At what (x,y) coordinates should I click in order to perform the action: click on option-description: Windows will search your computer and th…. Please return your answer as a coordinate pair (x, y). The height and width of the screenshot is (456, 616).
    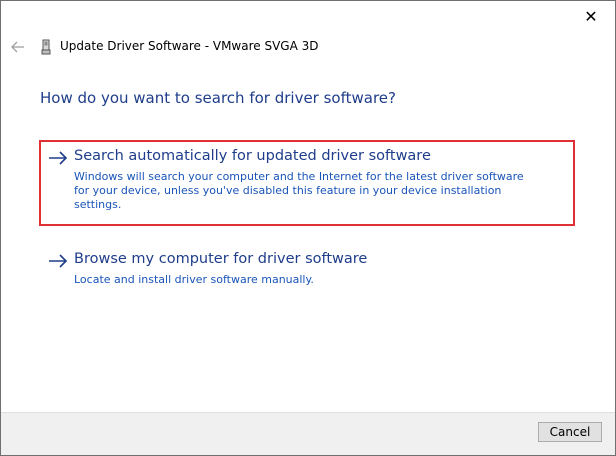
    Looking at the image, I should click on (299, 190).